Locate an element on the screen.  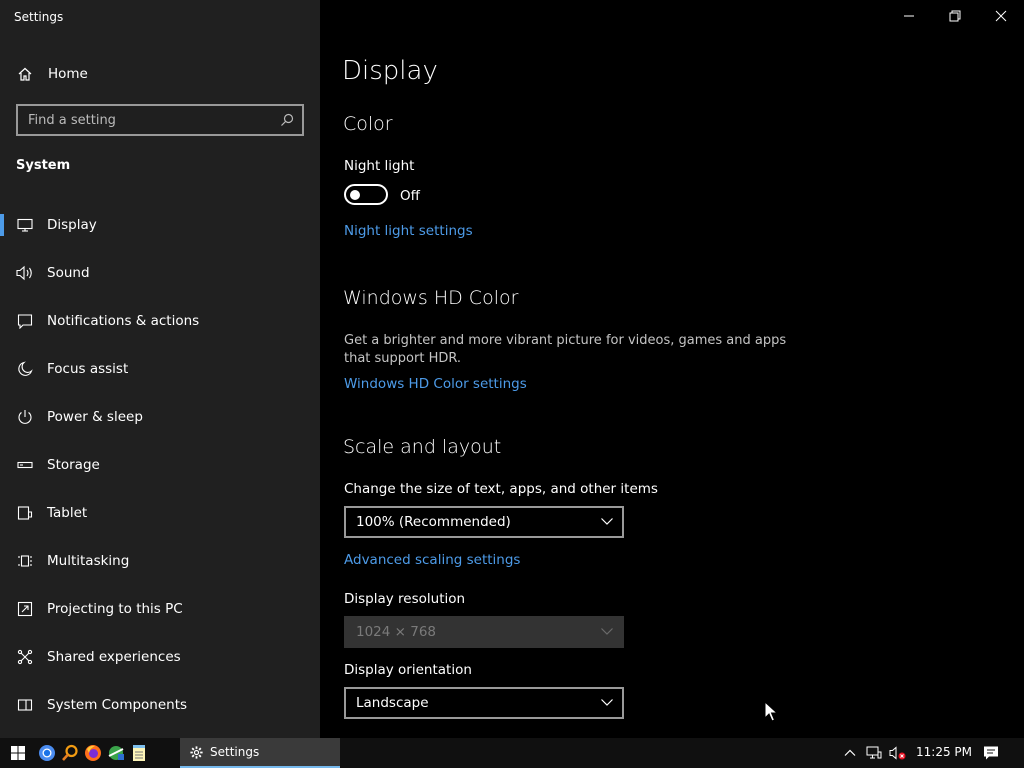
minimize-icon is located at coordinates (909, 16).